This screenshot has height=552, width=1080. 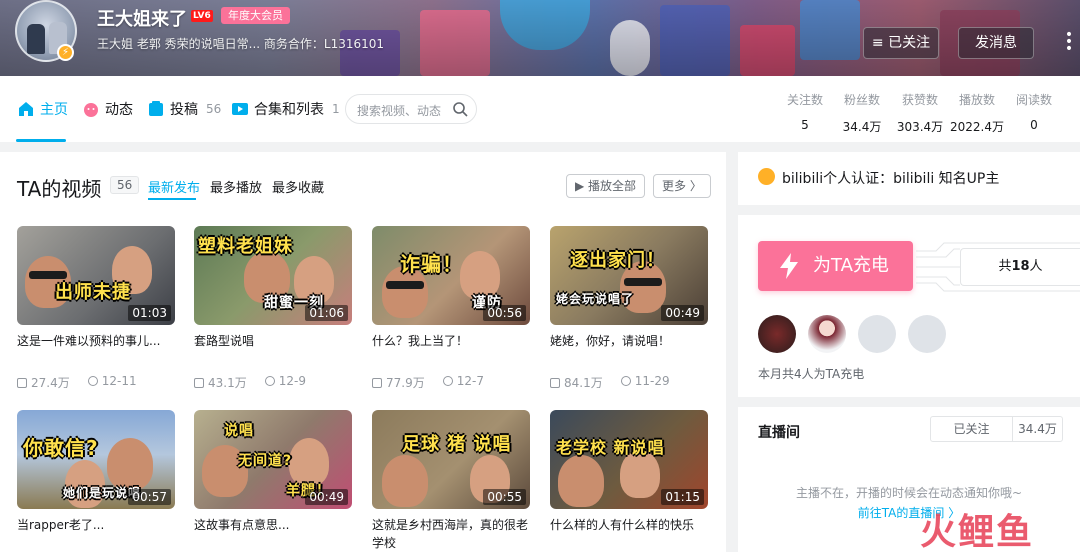 I want to click on space-search-input: 搜索视频、动态, so click(x=411, y=109).